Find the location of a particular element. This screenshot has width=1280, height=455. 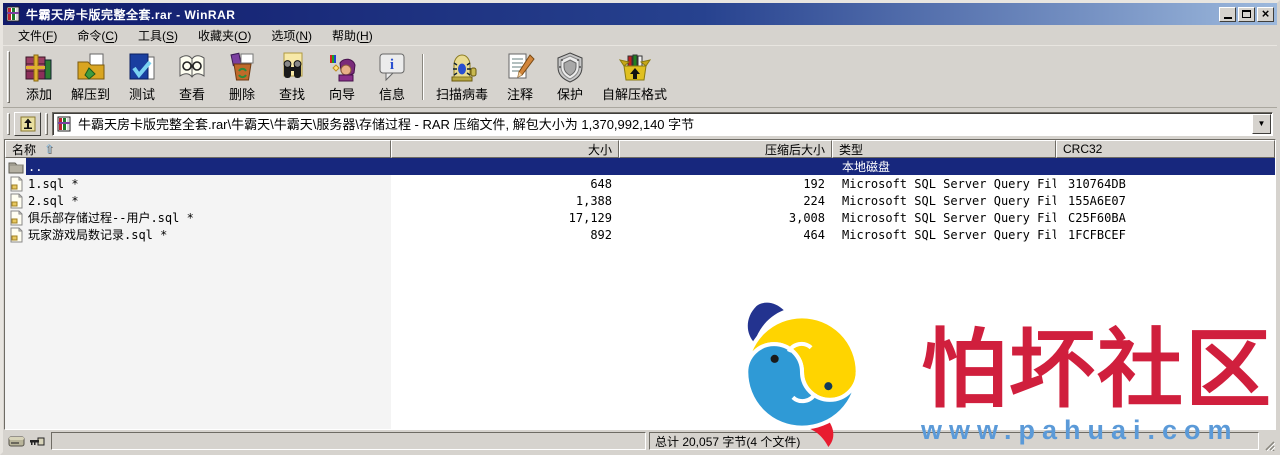

toolbar-info-button: i 信息 is located at coordinates (392, 76).